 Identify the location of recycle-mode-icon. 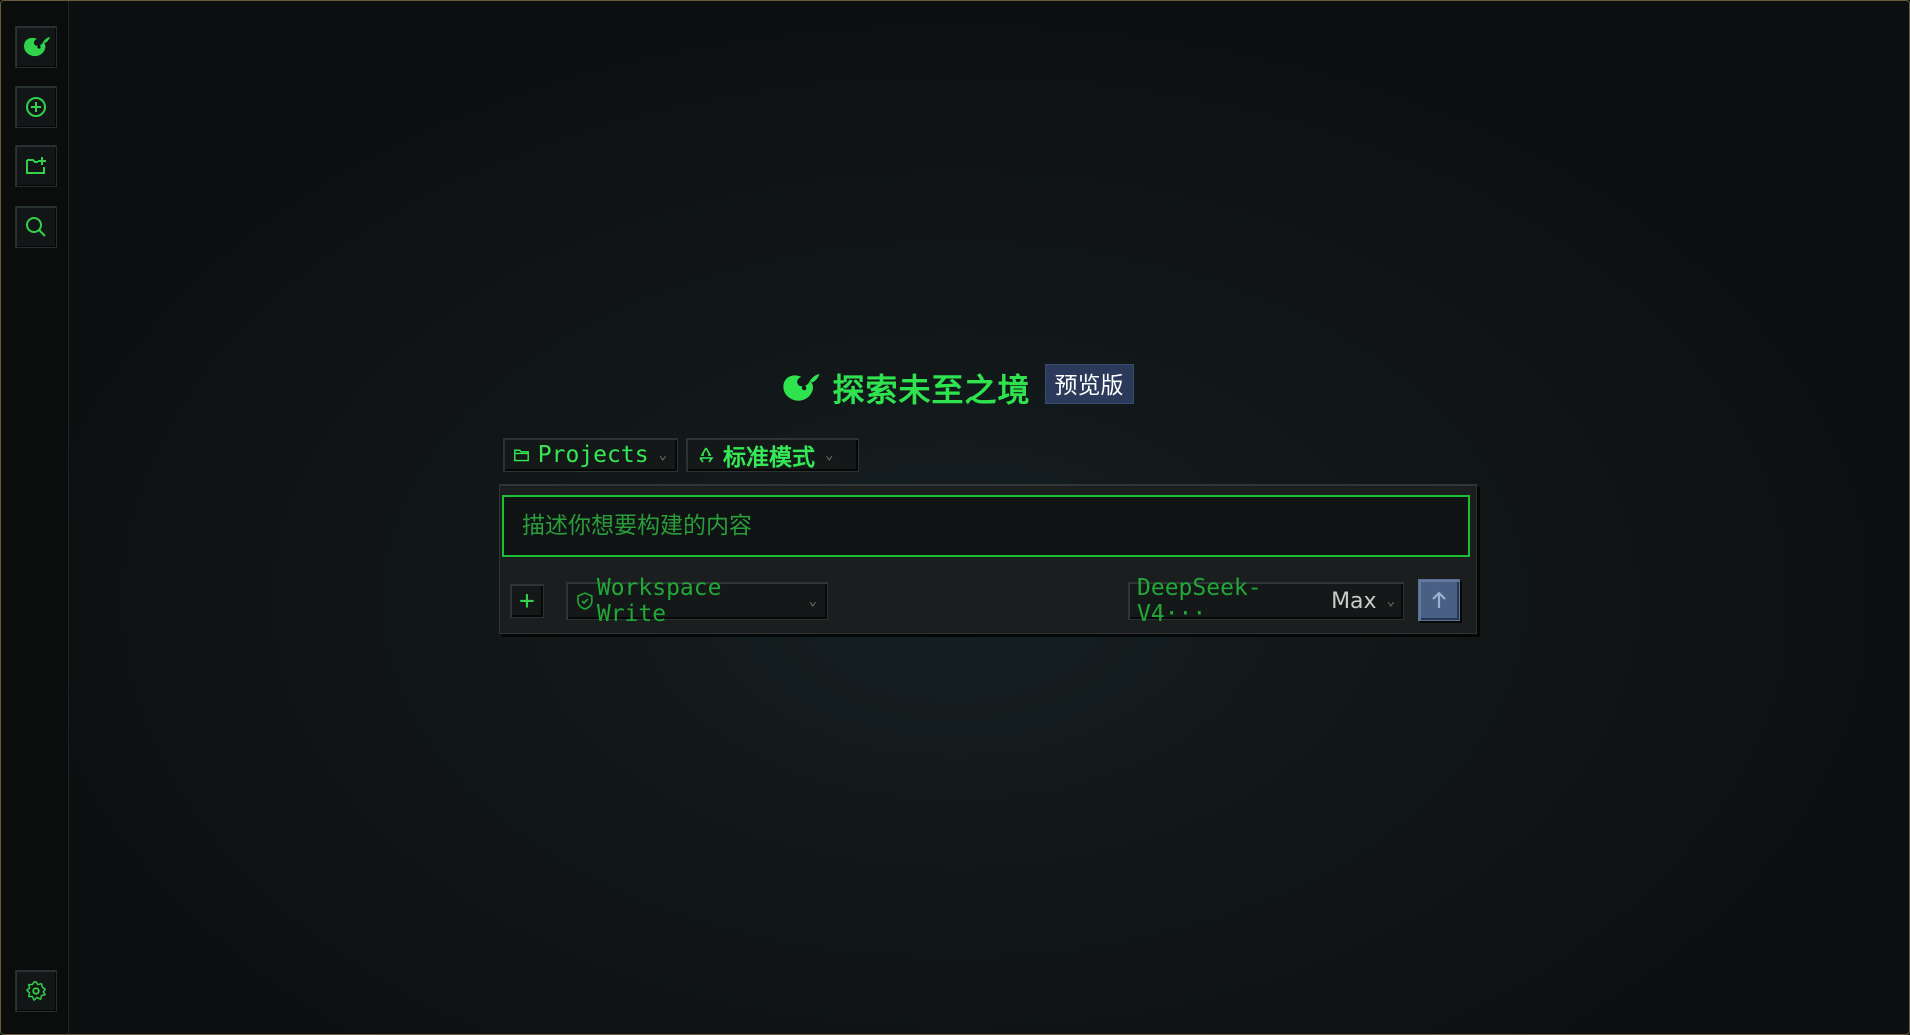
(706, 455).